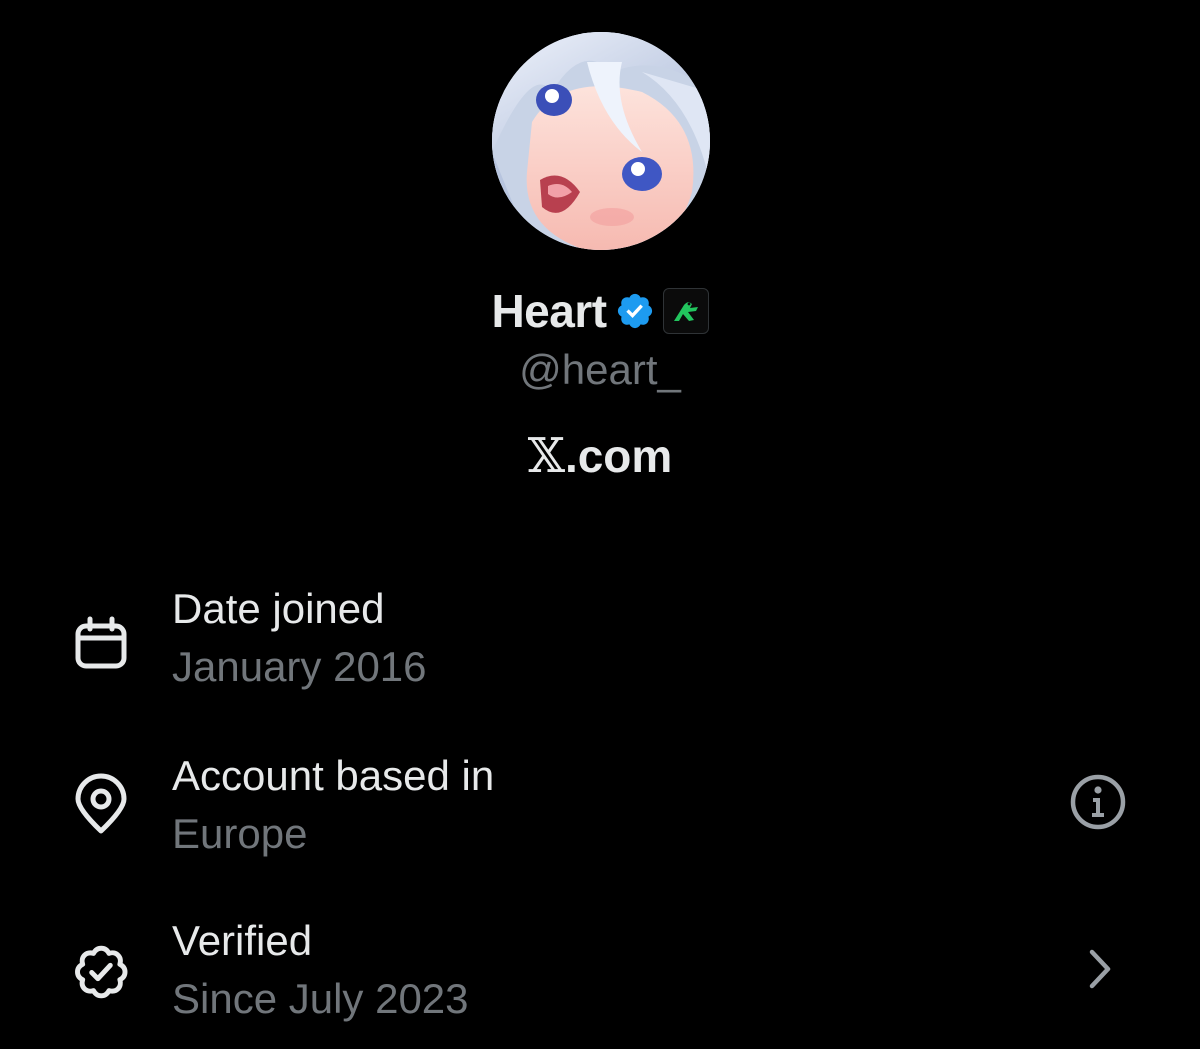 The image size is (1200, 1049). I want to click on location-pin-icon, so click(101, 805).